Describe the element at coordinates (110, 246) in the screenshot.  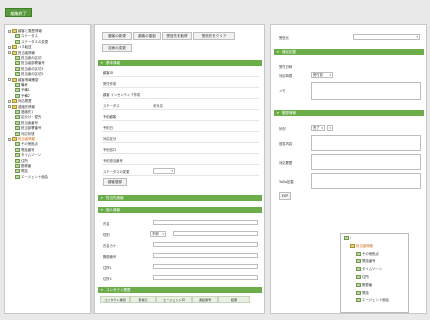
I see `person-field-label: 氏名カナ` at that location.